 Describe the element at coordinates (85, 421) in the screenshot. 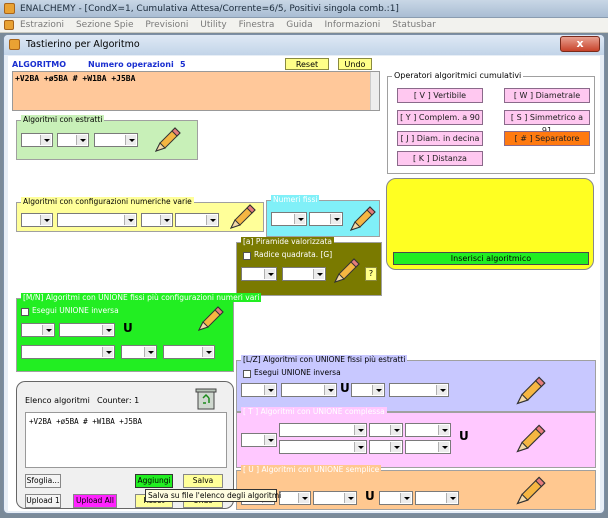

I see `list-item: +V2BA +ø5BA # +W1BA +J5BA` at that location.